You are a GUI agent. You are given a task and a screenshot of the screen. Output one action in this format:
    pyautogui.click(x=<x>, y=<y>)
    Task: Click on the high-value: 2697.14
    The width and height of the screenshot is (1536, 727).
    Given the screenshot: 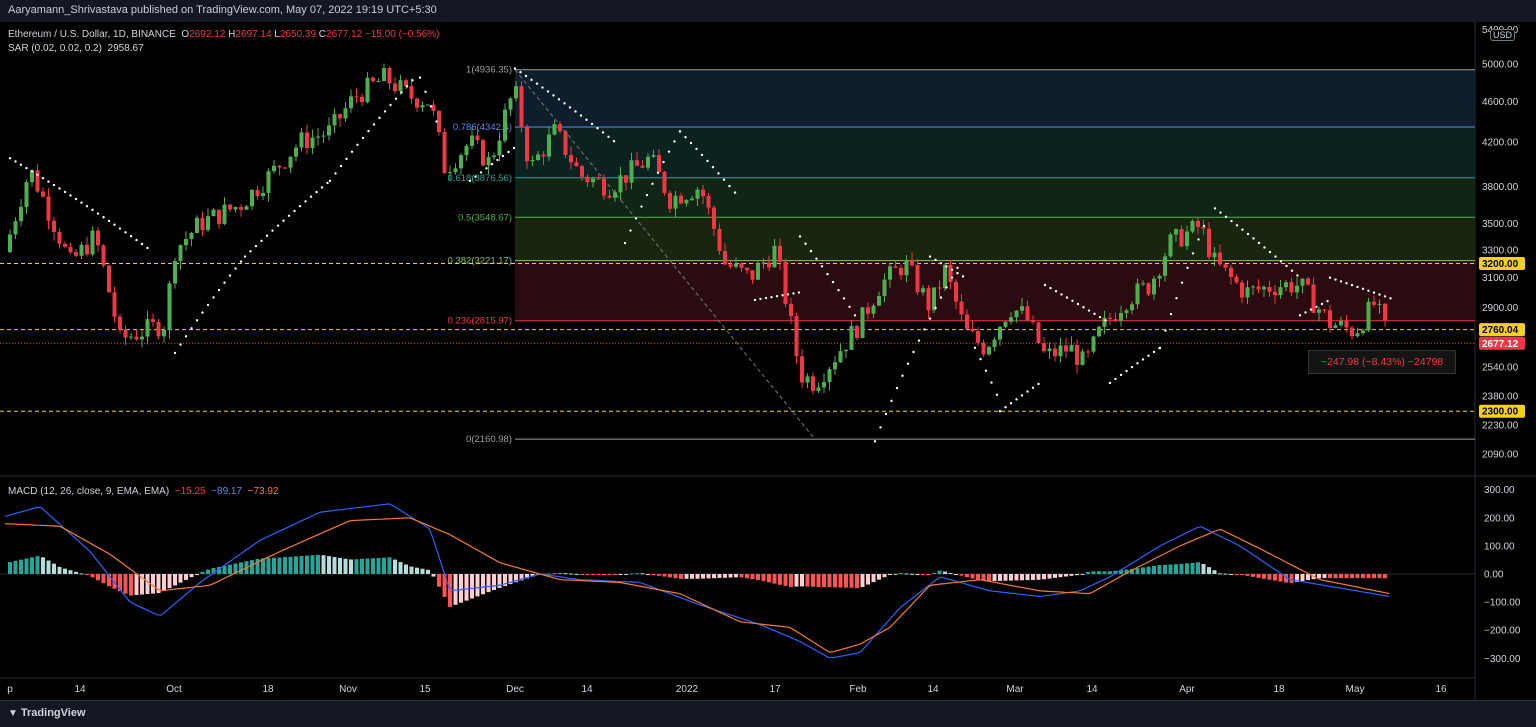 What is the action you would take?
    pyautogui.click(x=253, y=34)
    